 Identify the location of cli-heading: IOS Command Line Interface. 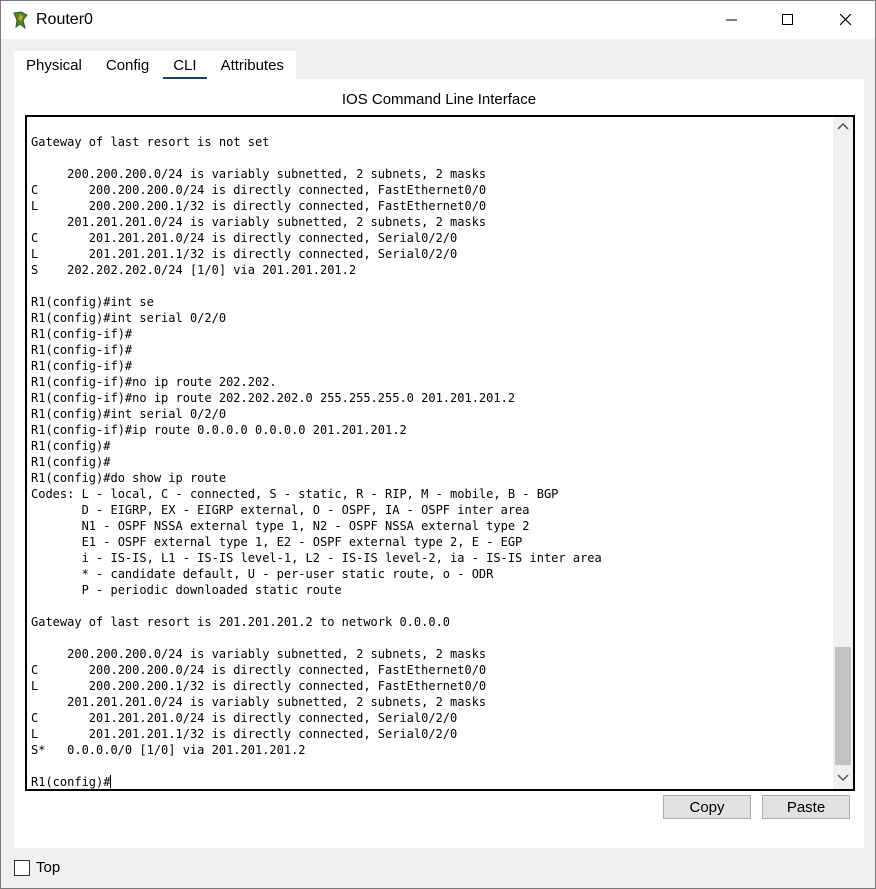
(439, 99).